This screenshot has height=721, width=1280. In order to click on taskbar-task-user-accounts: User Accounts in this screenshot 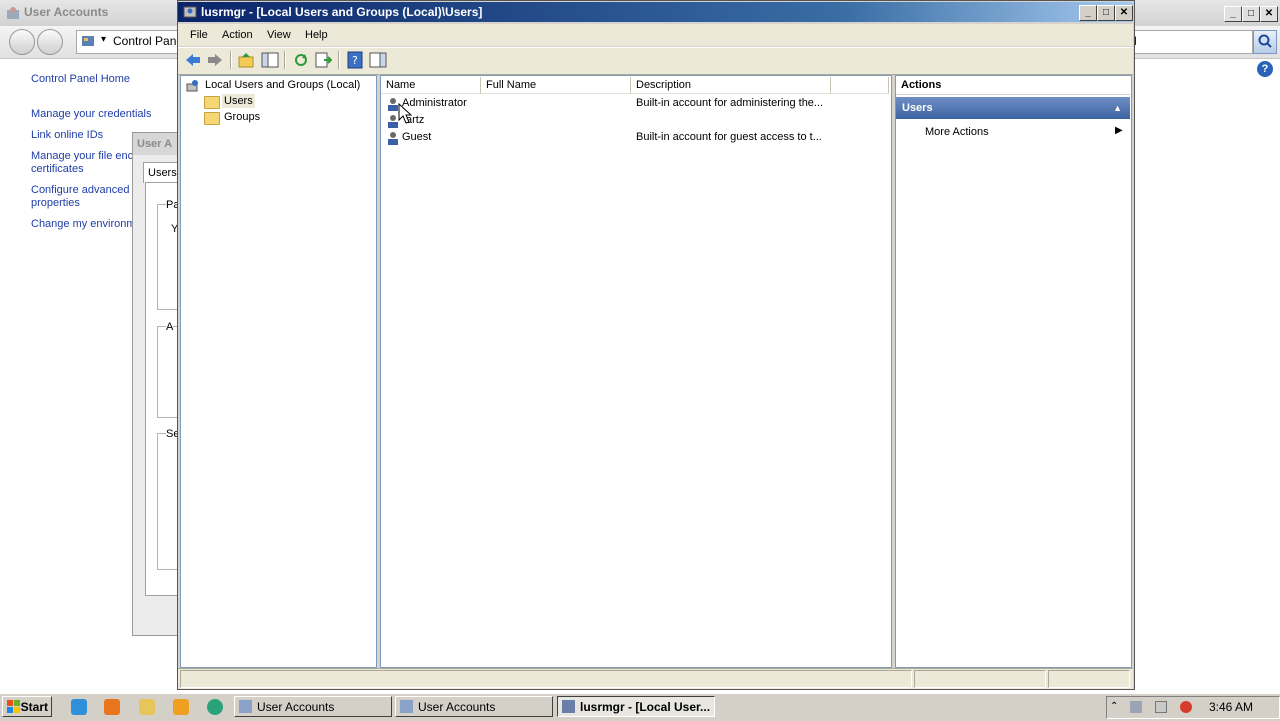, I will do `click(313, 706)`.